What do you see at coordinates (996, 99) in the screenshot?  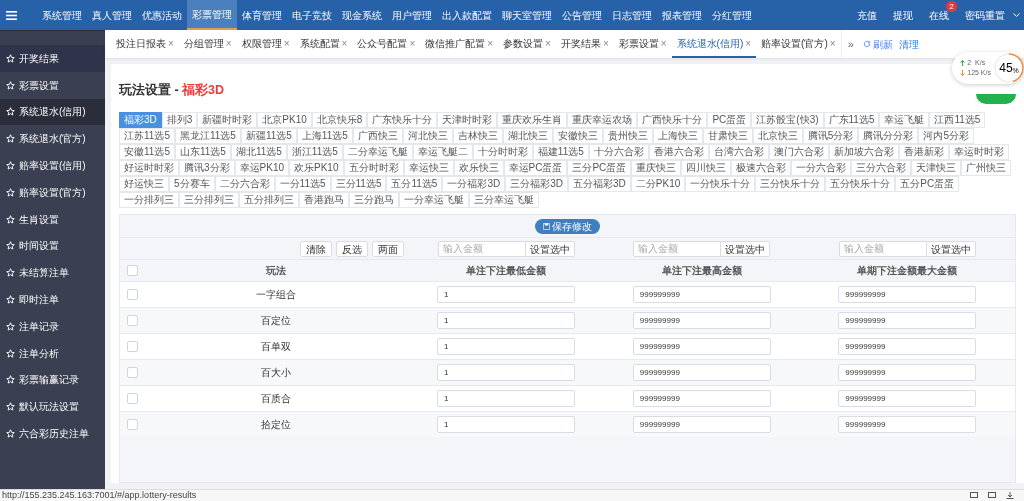 I see `action-button` at bounding box center [996, 99].